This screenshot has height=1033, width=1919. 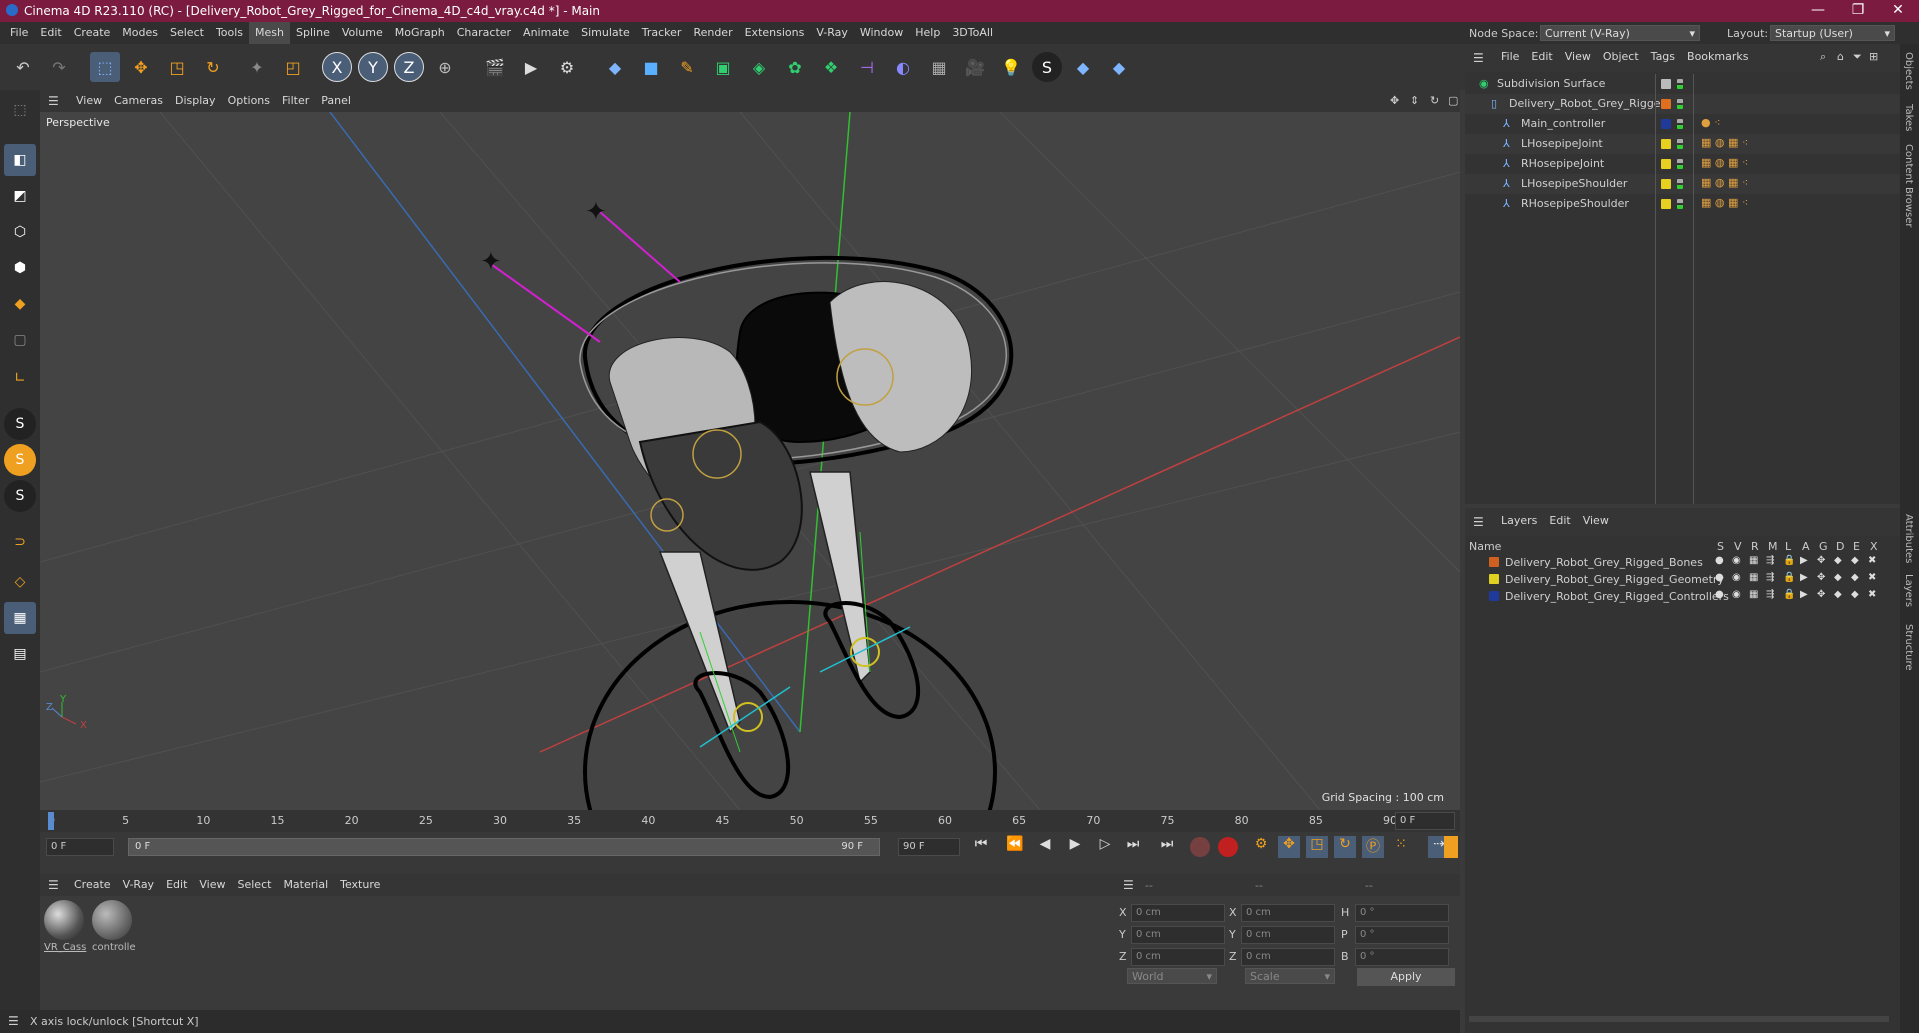 I want to click on hosepipe-shoulder-l-icon: ✦, so click(x=491, y=262).